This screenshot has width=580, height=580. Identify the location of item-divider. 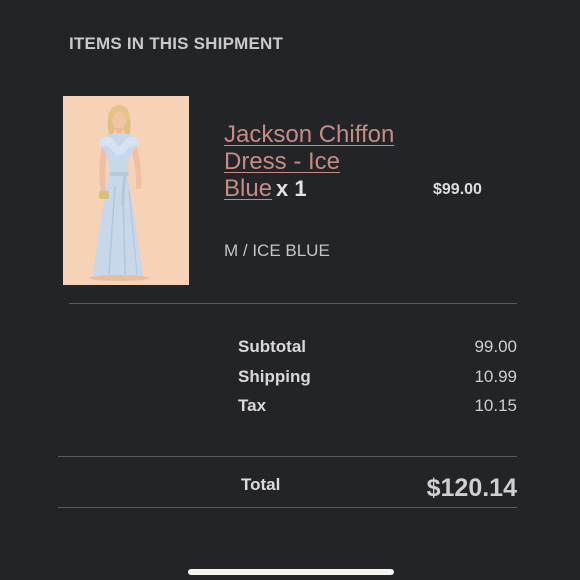
(293, 303).